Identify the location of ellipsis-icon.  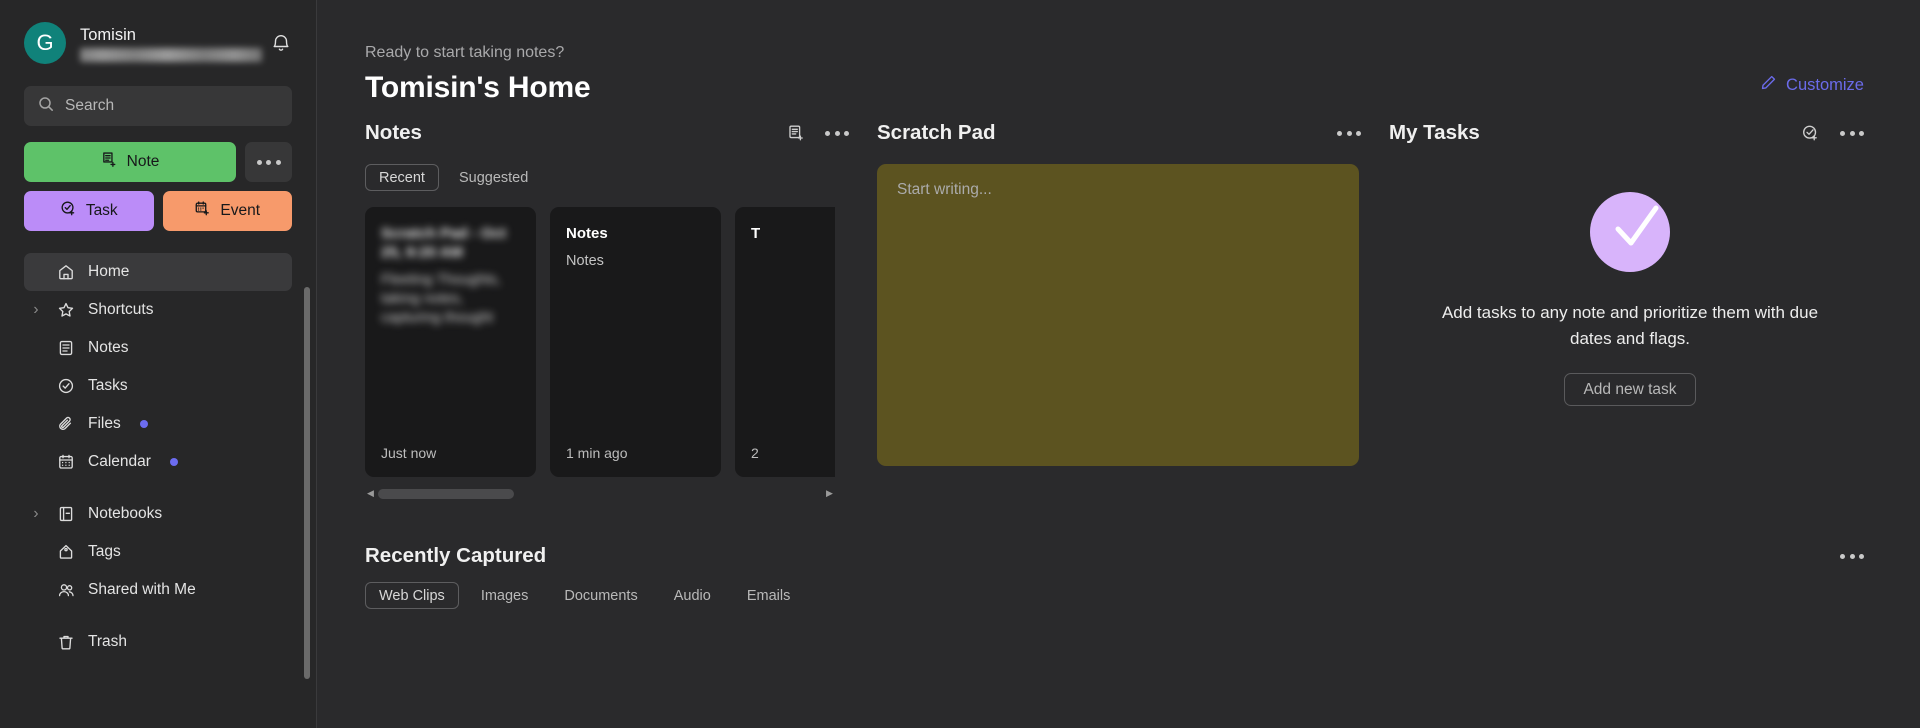
(268, 162).